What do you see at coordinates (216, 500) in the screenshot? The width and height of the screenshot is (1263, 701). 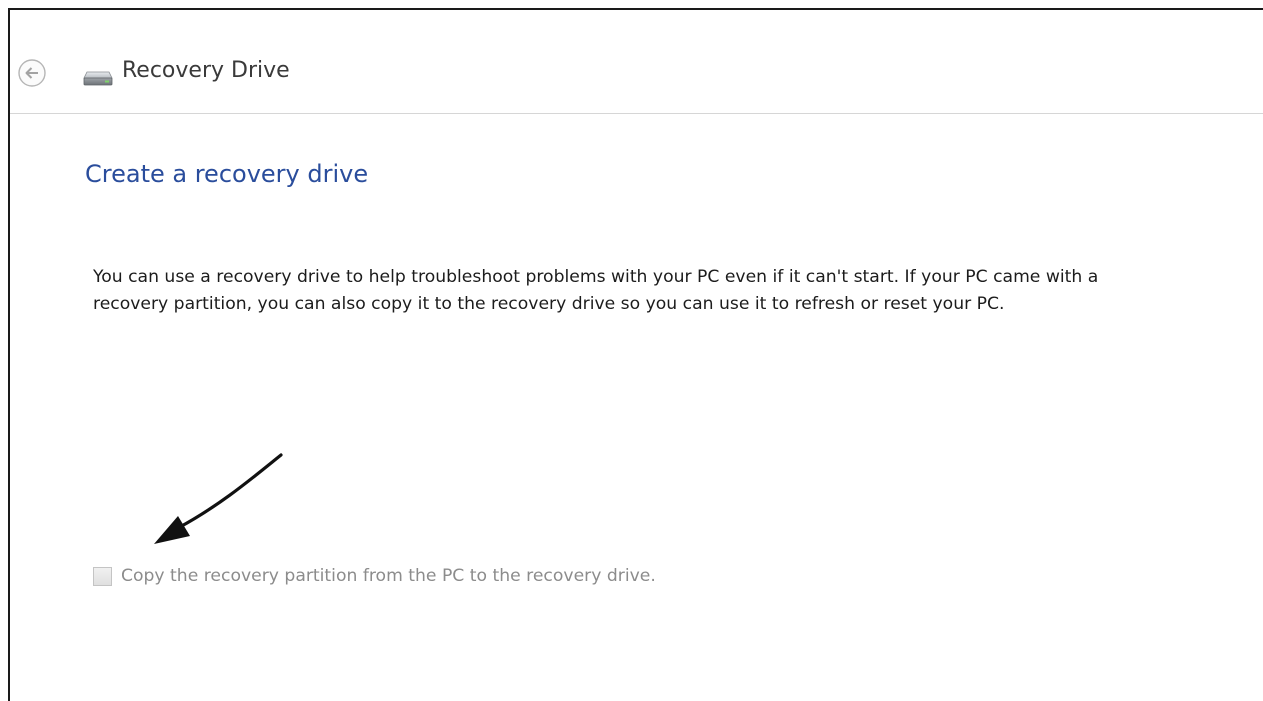 I see `pointer-arrow-icon` at bounding box center [216, 500].